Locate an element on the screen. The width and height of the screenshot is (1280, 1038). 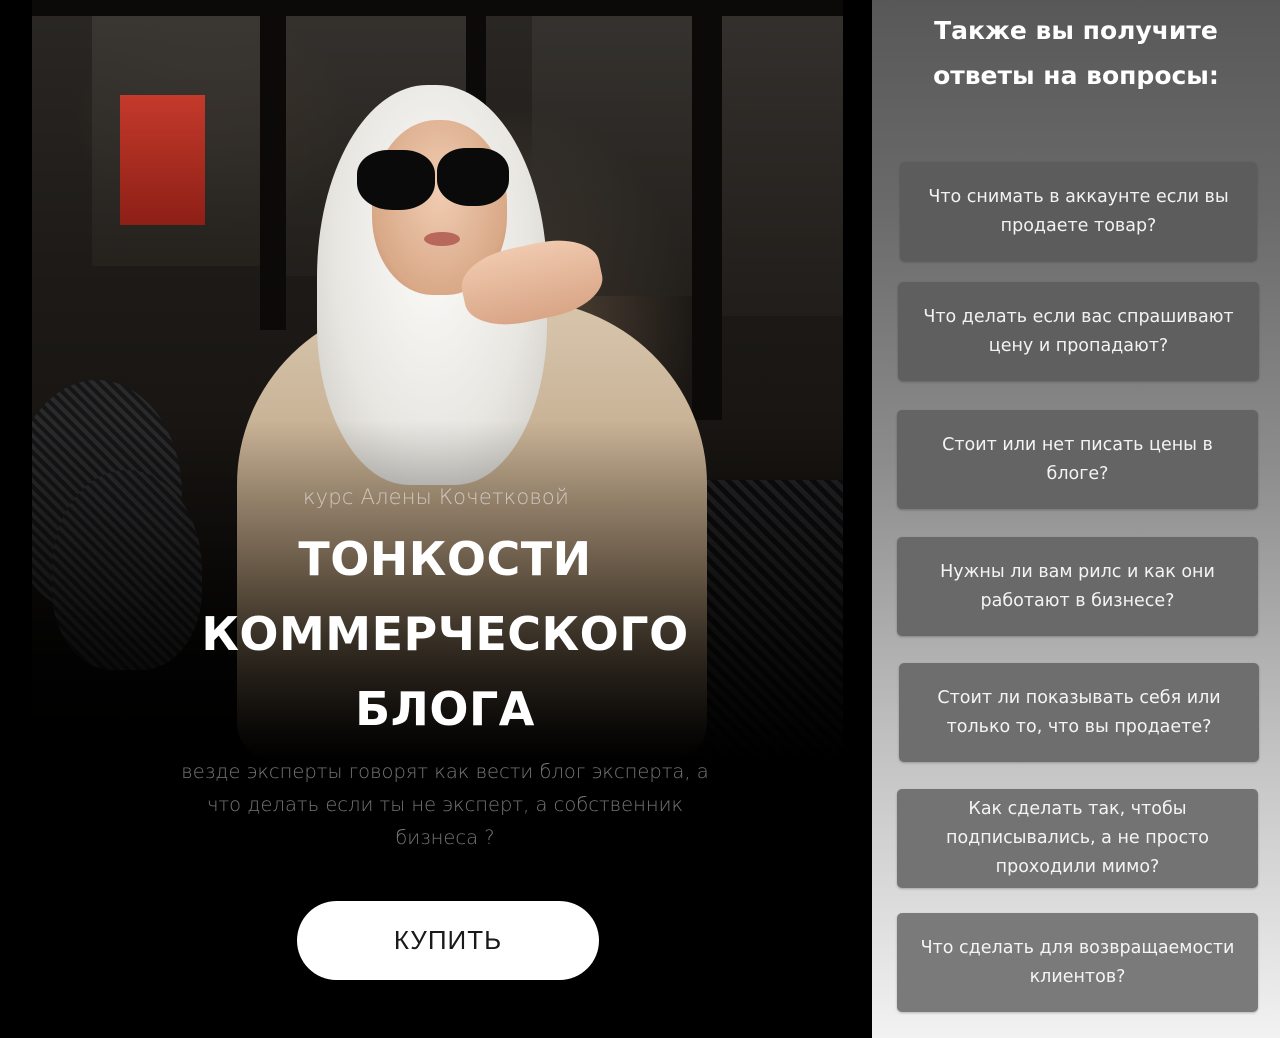
course-title: ТОНКОСТИ КОММЕРЧЕСКОГО БЛОГА is located at coordinates (436, 634).